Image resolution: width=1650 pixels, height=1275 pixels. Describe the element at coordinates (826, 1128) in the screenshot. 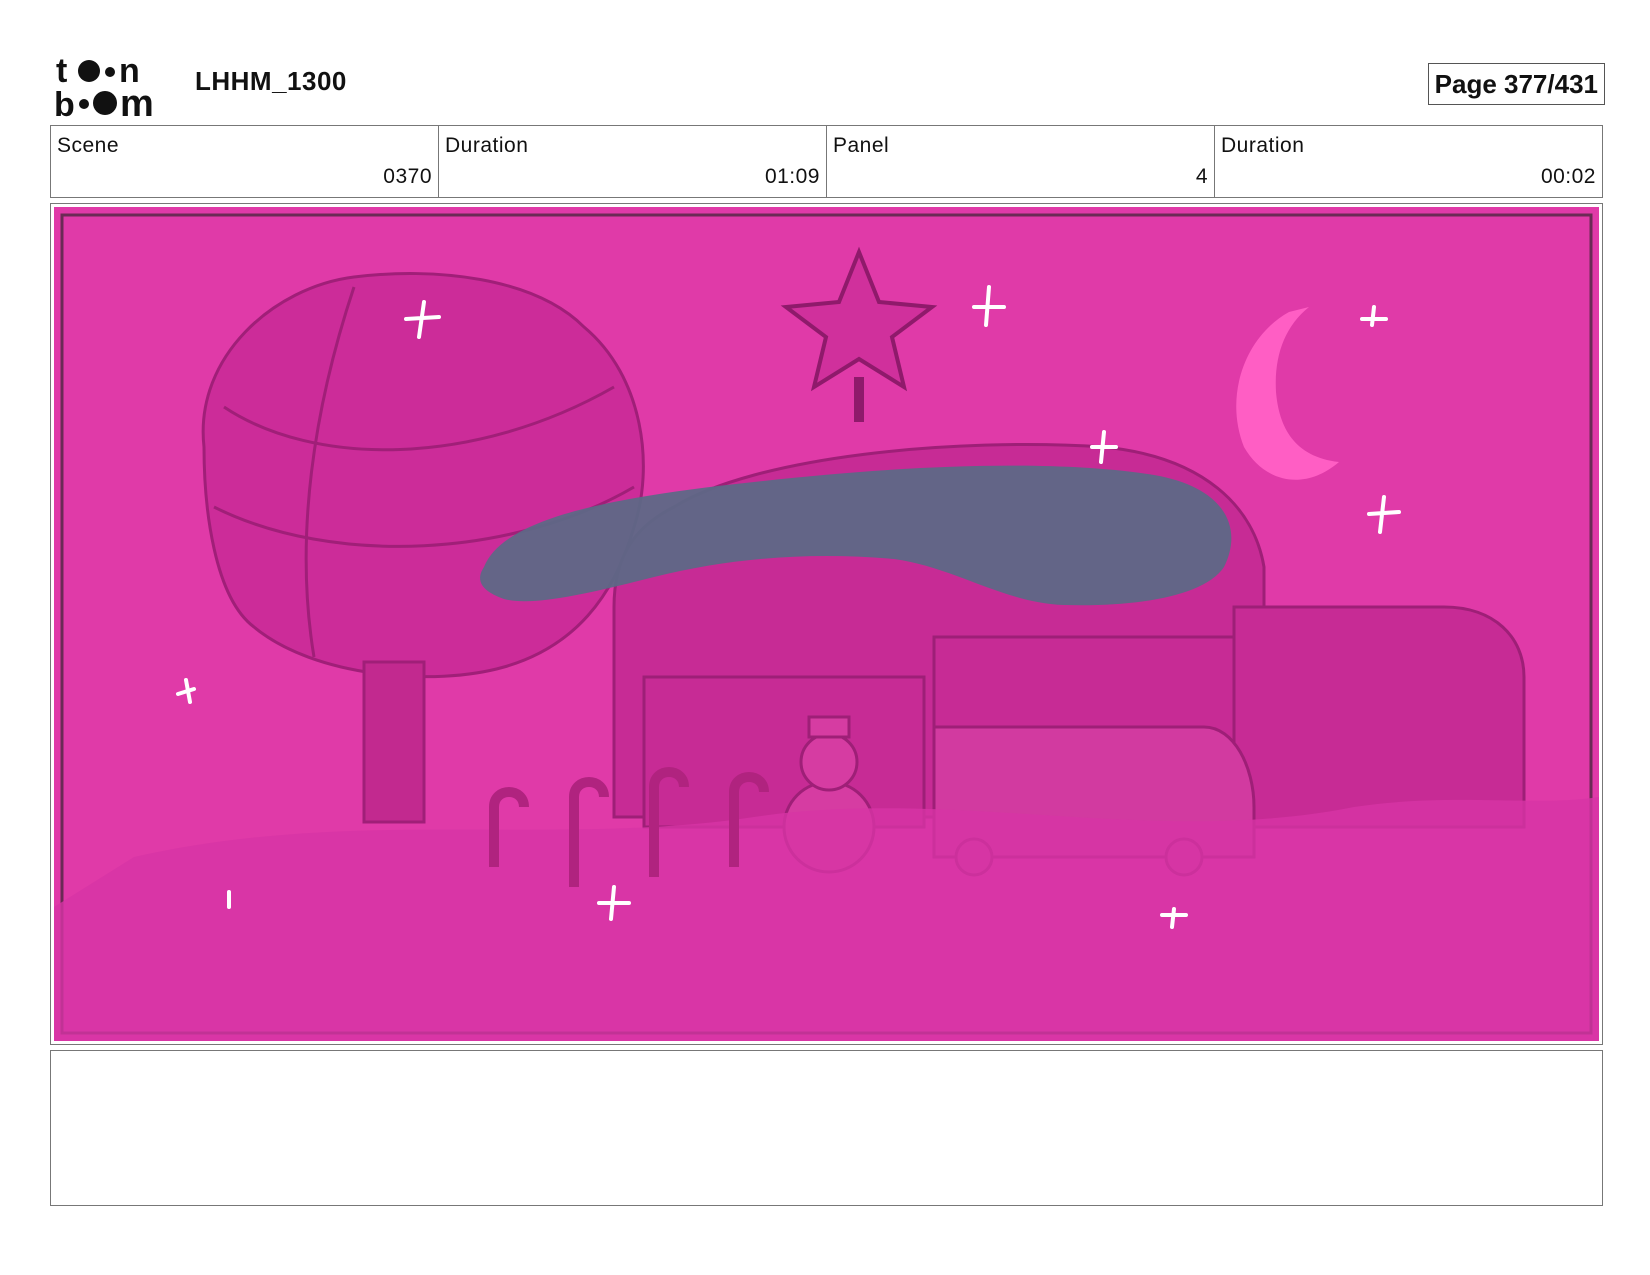

I see `panel-notes-box` at that location.